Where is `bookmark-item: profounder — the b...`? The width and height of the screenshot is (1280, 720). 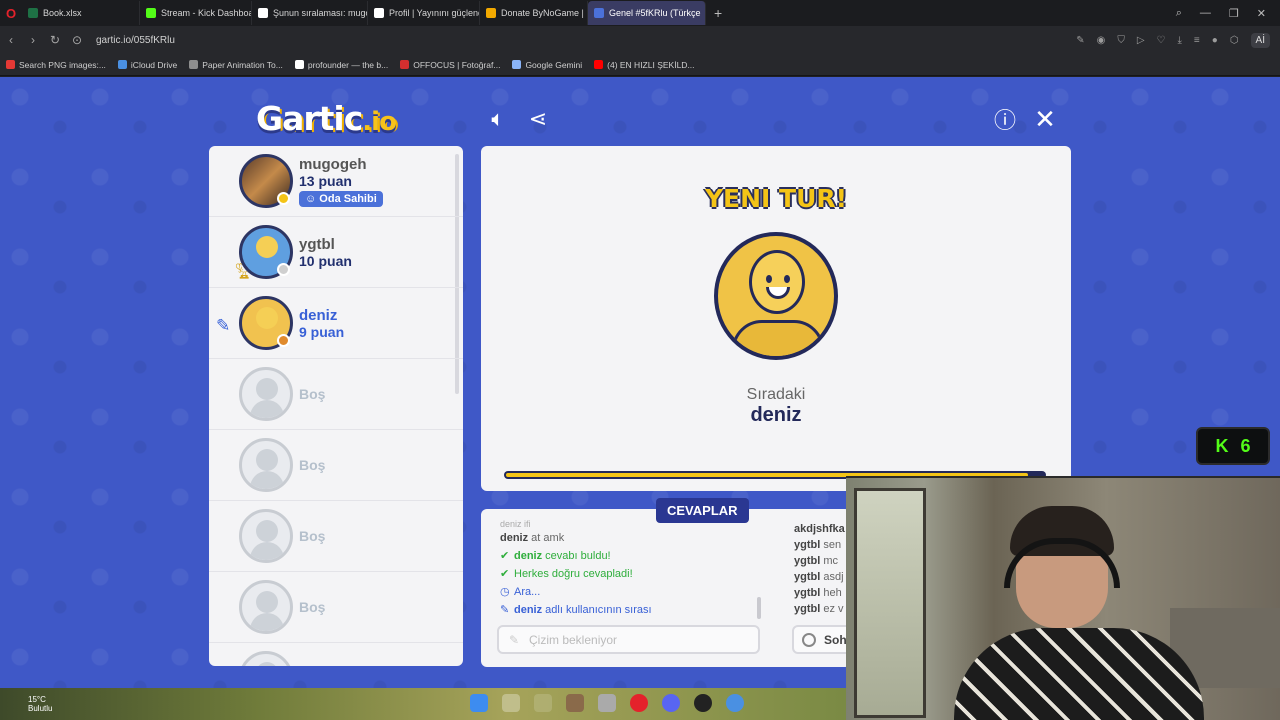 bookmark-item: profounder — the b... is located at coordinates (341, 64).